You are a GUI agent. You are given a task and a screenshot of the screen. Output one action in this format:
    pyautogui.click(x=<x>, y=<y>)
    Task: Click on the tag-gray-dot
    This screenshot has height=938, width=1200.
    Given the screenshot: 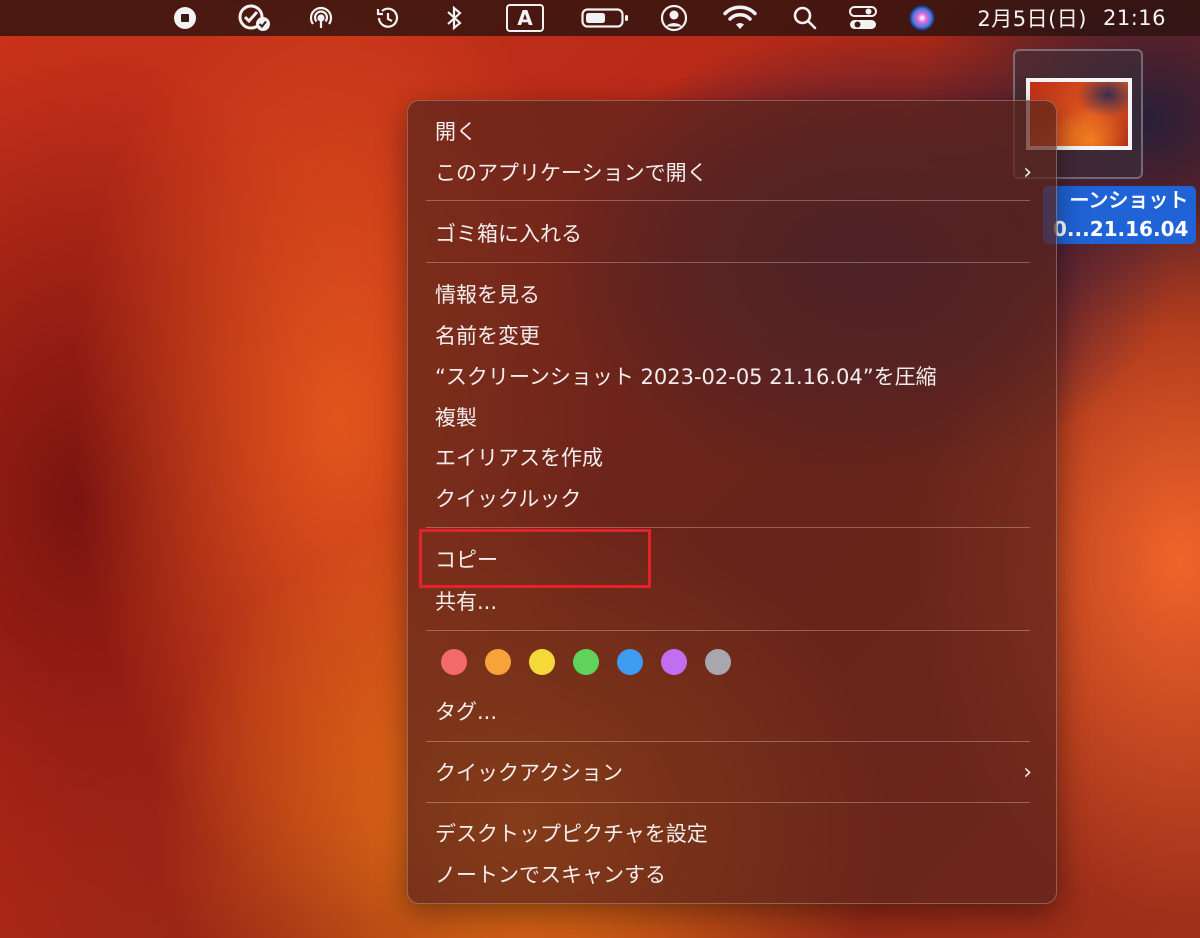 What is the action you would take?
    pyautogui.click(x=718, y=662)
    